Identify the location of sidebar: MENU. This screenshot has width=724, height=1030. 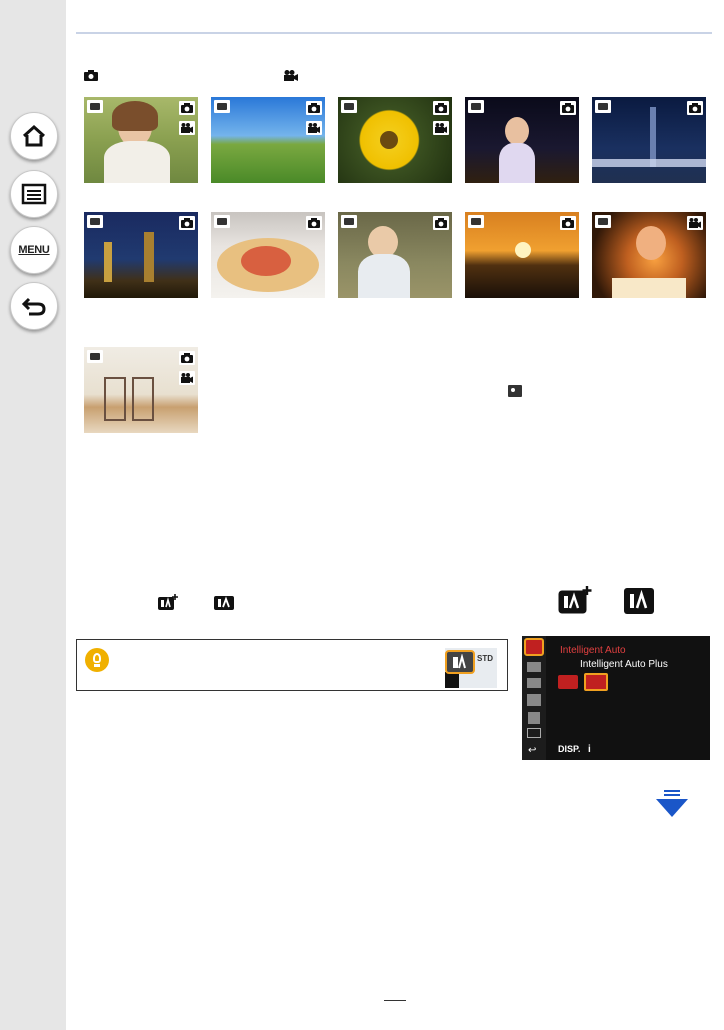
(33, 515).